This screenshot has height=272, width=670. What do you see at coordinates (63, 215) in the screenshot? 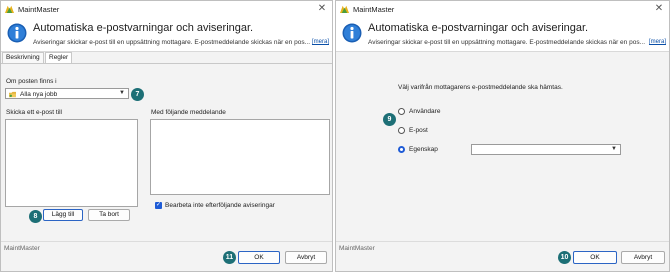
I see `add-button: Lägg till` at bounding box center [63, 215].